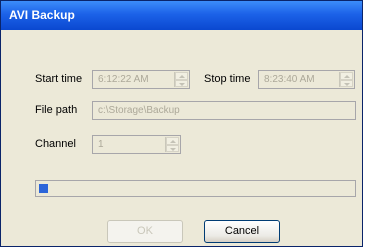 The height and width of the screenshot is (251, 371). What do you see at coordinates (59, 79) in the screenshot?
I see `start-time-label: Start time` at bounding box center [59, 79].